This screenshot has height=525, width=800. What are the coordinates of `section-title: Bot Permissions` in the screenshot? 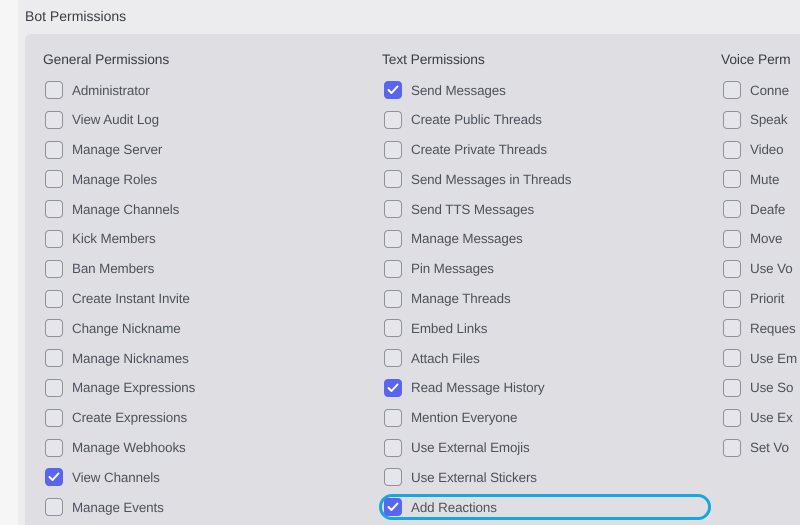 It's located at (76, 16).